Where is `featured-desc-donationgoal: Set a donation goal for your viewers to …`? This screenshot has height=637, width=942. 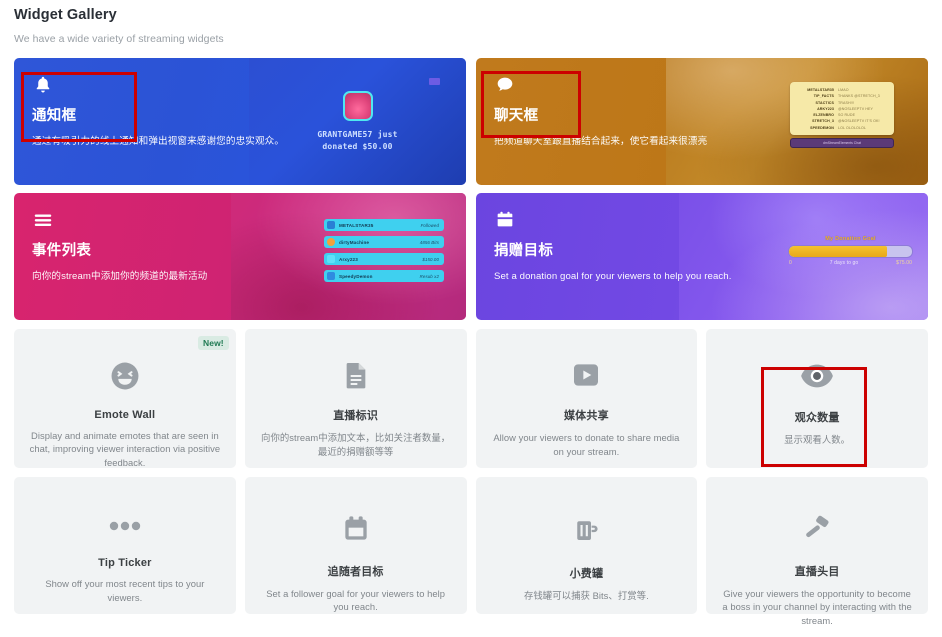 featured-desc-donationgoal: Set a donation goal for your viewers to … is located at coordinates (613, 276).